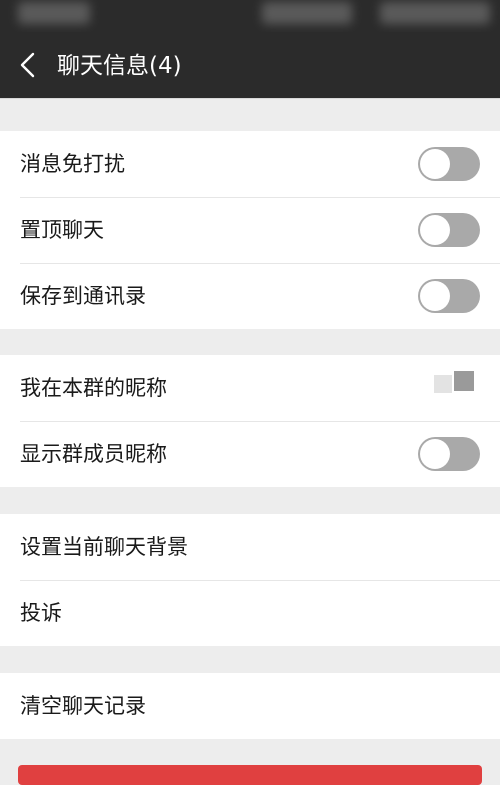 This screenshot has width=500, height=785. What do you see at coordinates (250, 775) in the screenshot?
I see `delete-and-exit-button` at bounding box center [250, 775].